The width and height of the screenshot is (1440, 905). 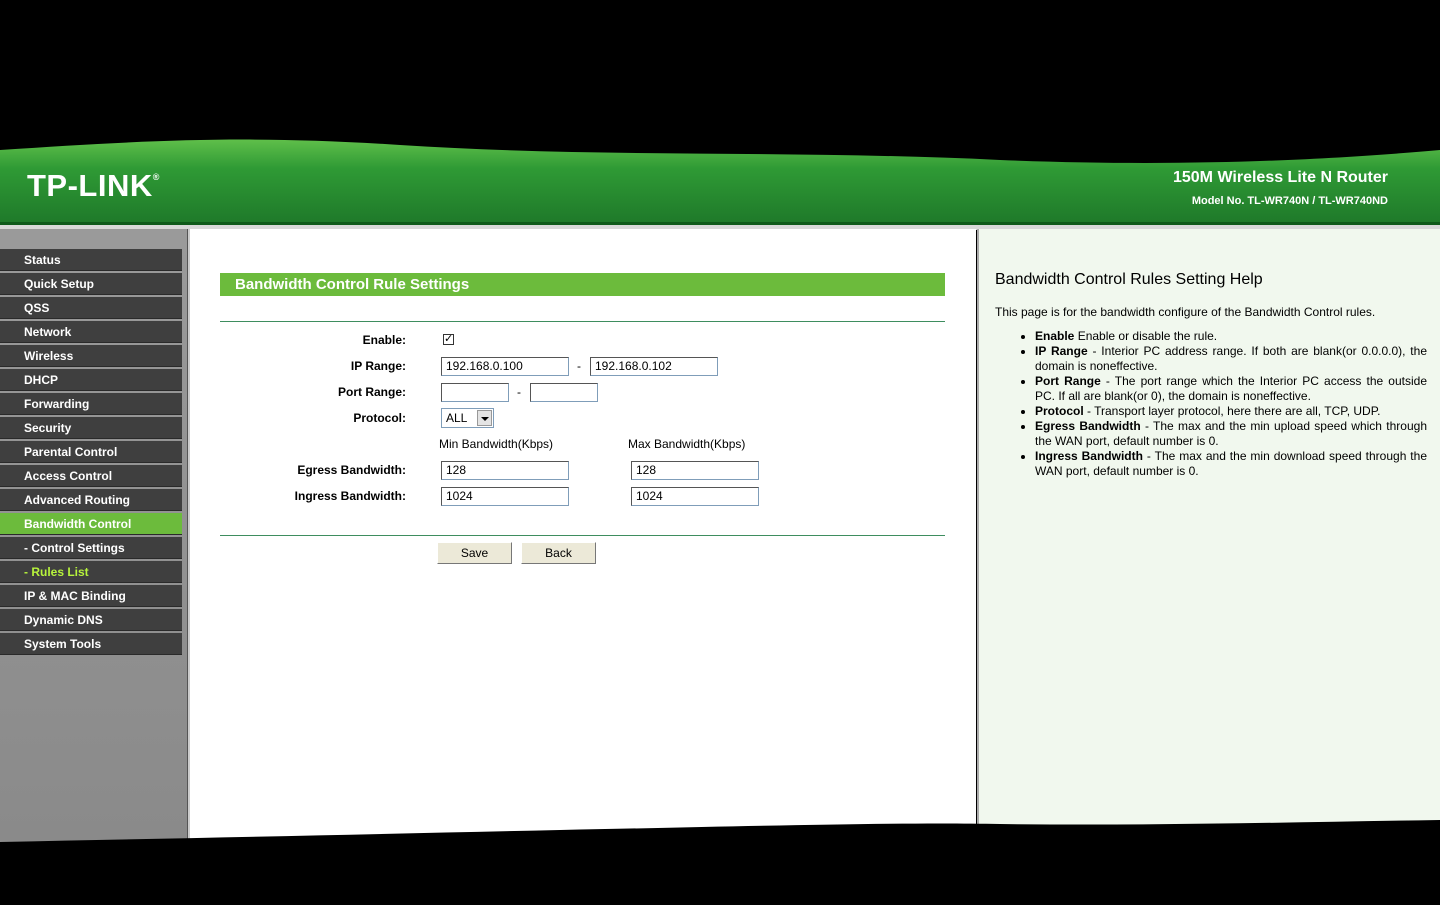 What do you see at coordinates (91, 524) in the screenshot?
I see `sidebar-item-bandwidth-control: Bandwidth Control` at bounding box center [91, 524].